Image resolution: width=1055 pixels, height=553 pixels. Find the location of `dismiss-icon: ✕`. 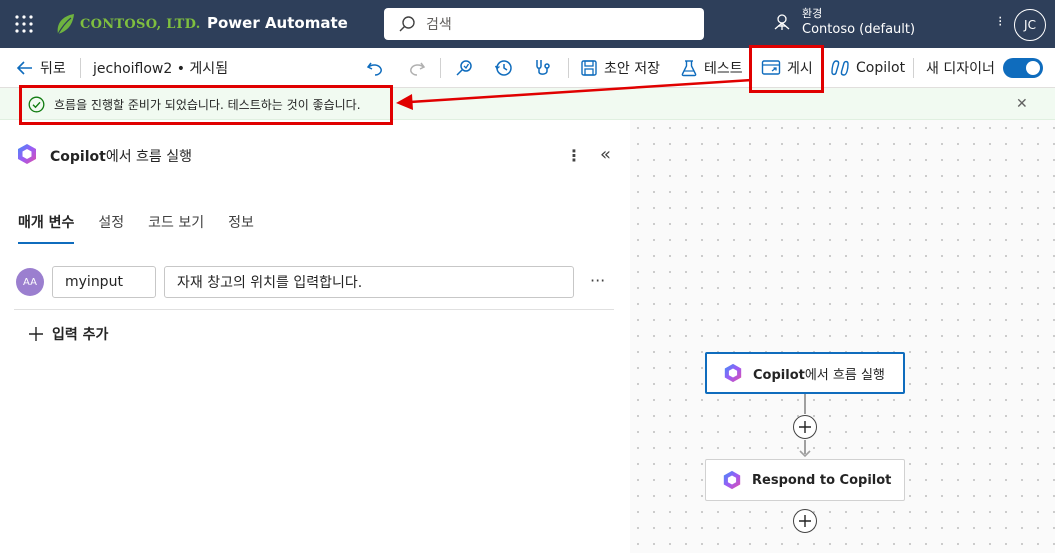

dismiss-icon: ✕ is located at coordinates (1022, 104).